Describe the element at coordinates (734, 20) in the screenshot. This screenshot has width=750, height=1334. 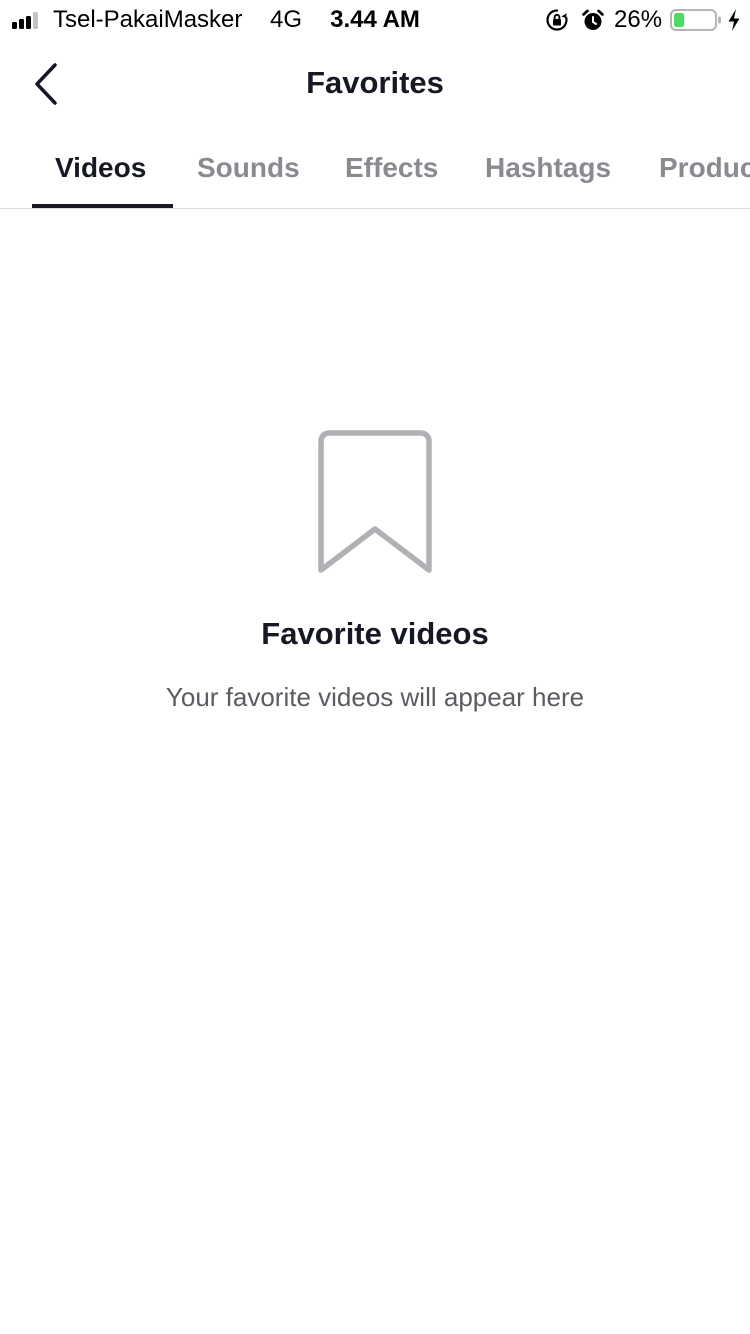
I see `charging-bolt-icon` at that location.